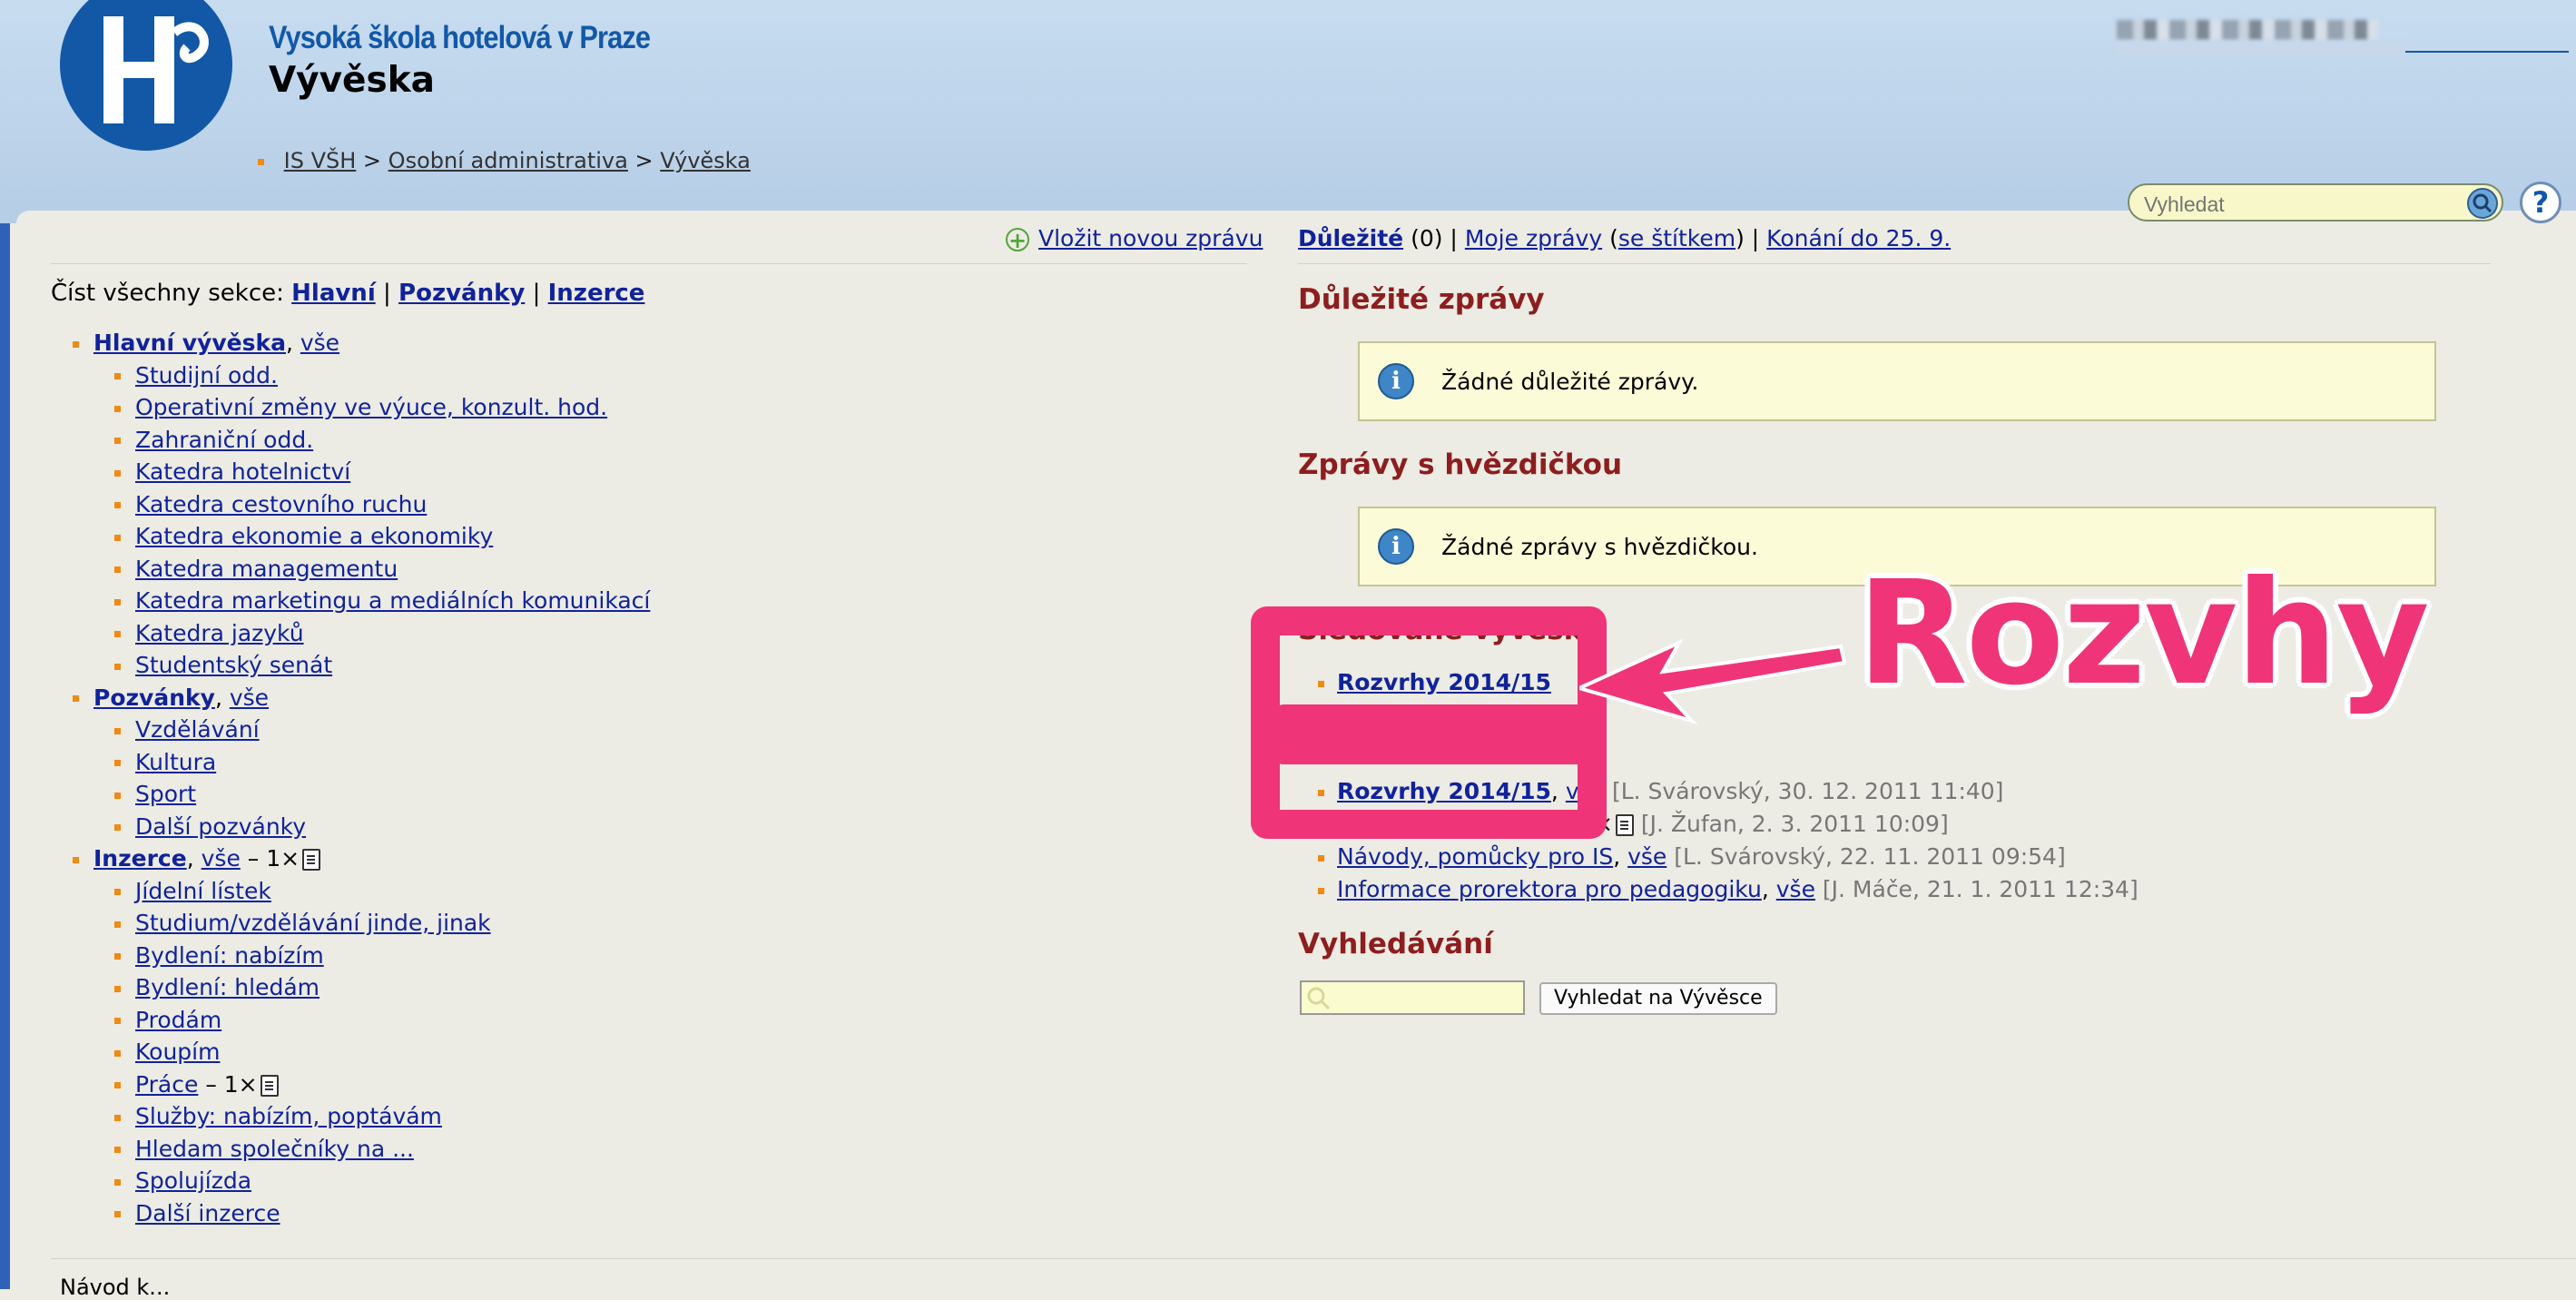 The width and height of the screenshot is (2576, 1300). What do you see at coordinates (1434, 734) in the screenshot?
I see `annotation-redaction-bar` at bounding box center [1434, 734].